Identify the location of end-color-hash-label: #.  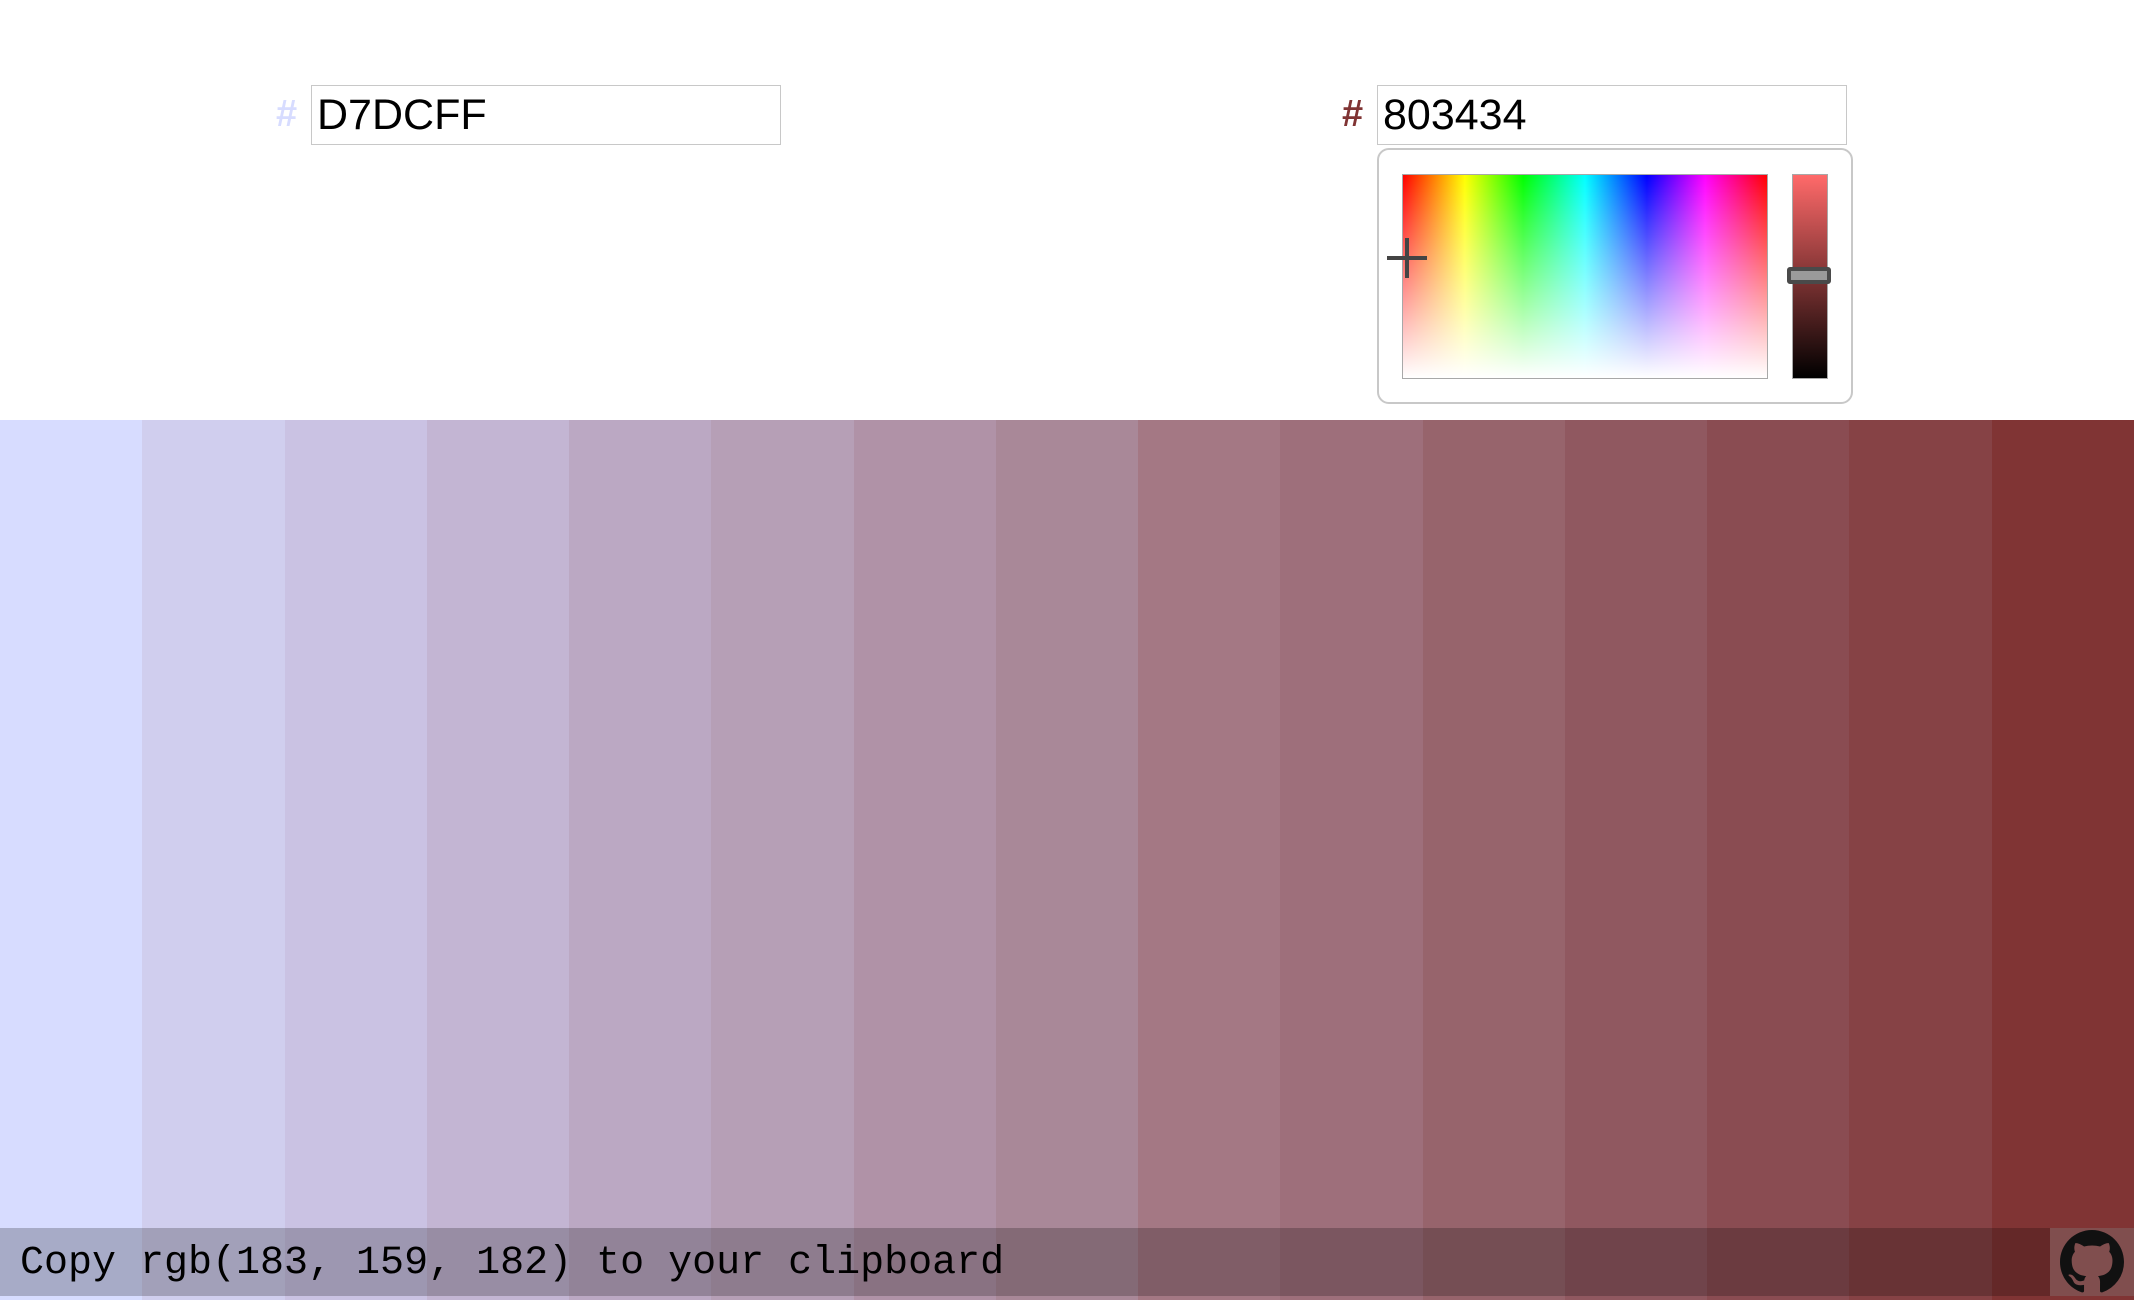
(1353, 114).